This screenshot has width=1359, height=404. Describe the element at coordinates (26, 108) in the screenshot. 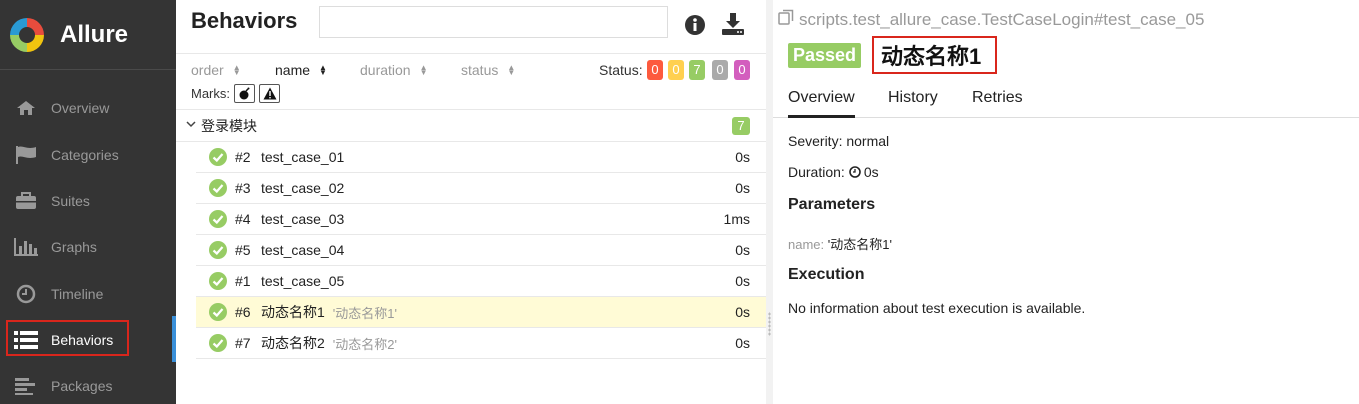

I see `home-icon` at that location.